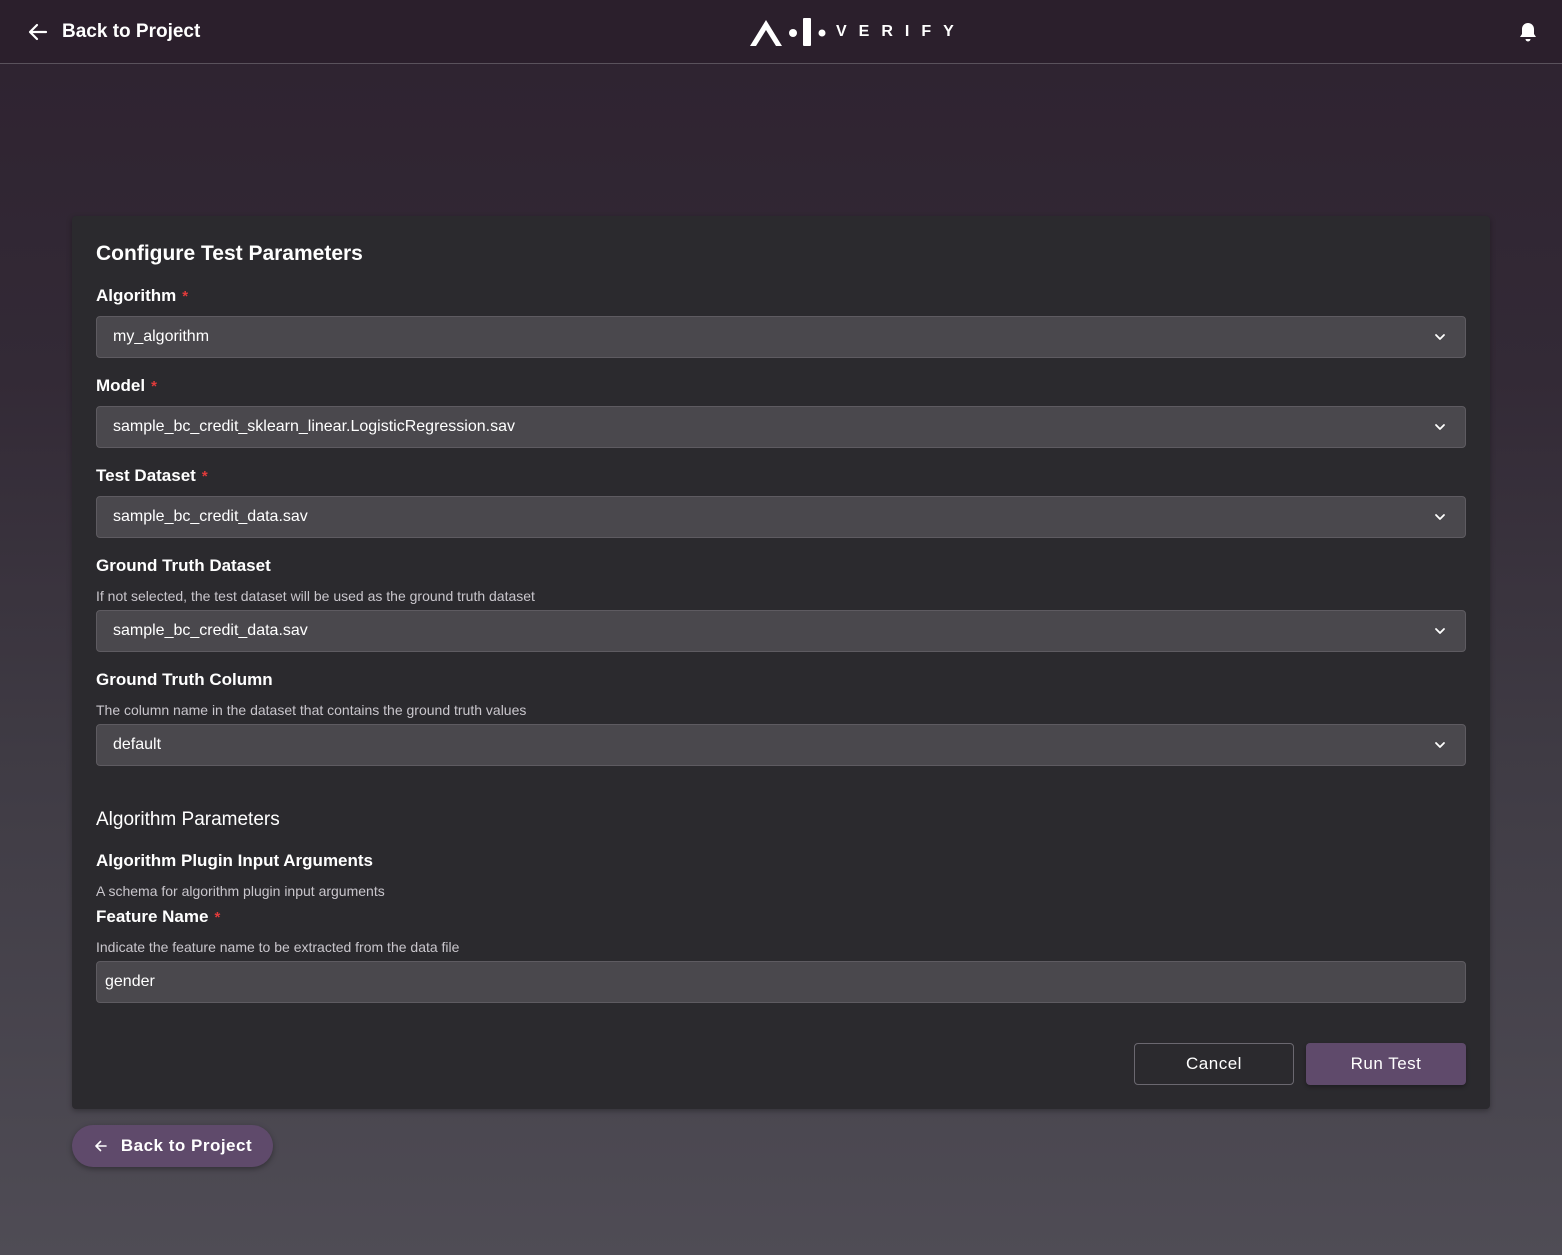 The width and height of the screenshot is (1562, 1255). Describe the element at coordinates (781, 631) in the screenshot. I see `ground-truth-dataset-select: sample_bc_credit_data.sav` at that location.